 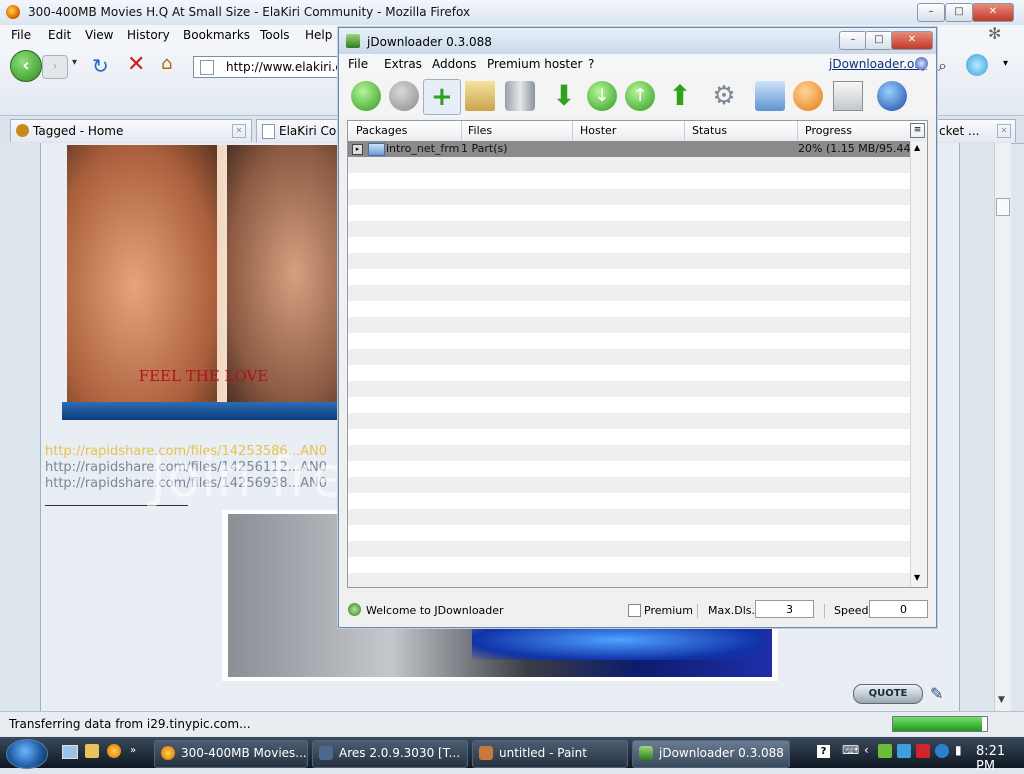 What do you see at coordinates (131, 130) in the screenshot?
I see `tab-tagged-home: Tagged - Home ✕` at bounding box center [131, 130].